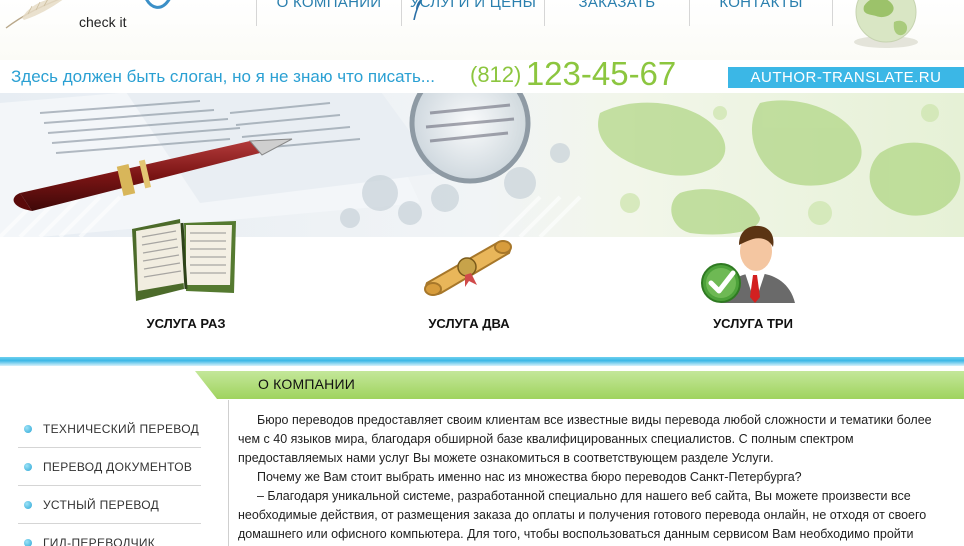  What do you see at coordinates (228, 473) in the screenshot?
I see `content-divider` at bounding box center [228, 473].